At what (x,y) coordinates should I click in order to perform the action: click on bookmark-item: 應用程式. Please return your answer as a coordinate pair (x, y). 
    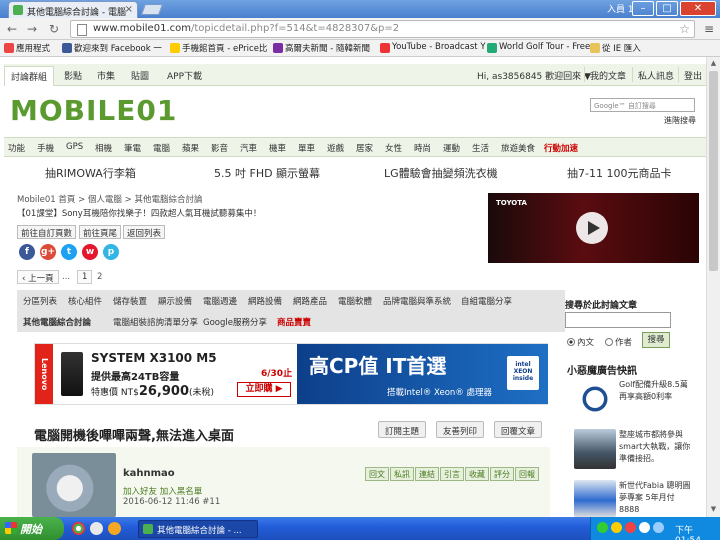
    Looking at the image, I should click on (27, 48).